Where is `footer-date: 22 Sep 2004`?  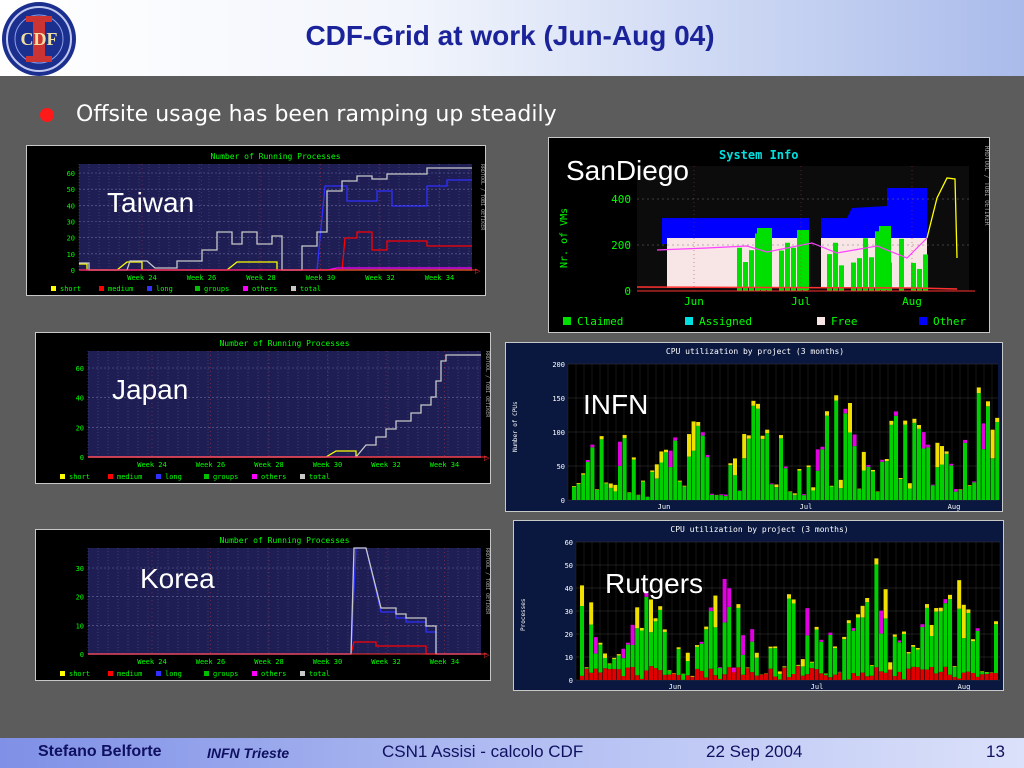
footer-date: 22 Sep 2004 is located at coordinates (754, 751).